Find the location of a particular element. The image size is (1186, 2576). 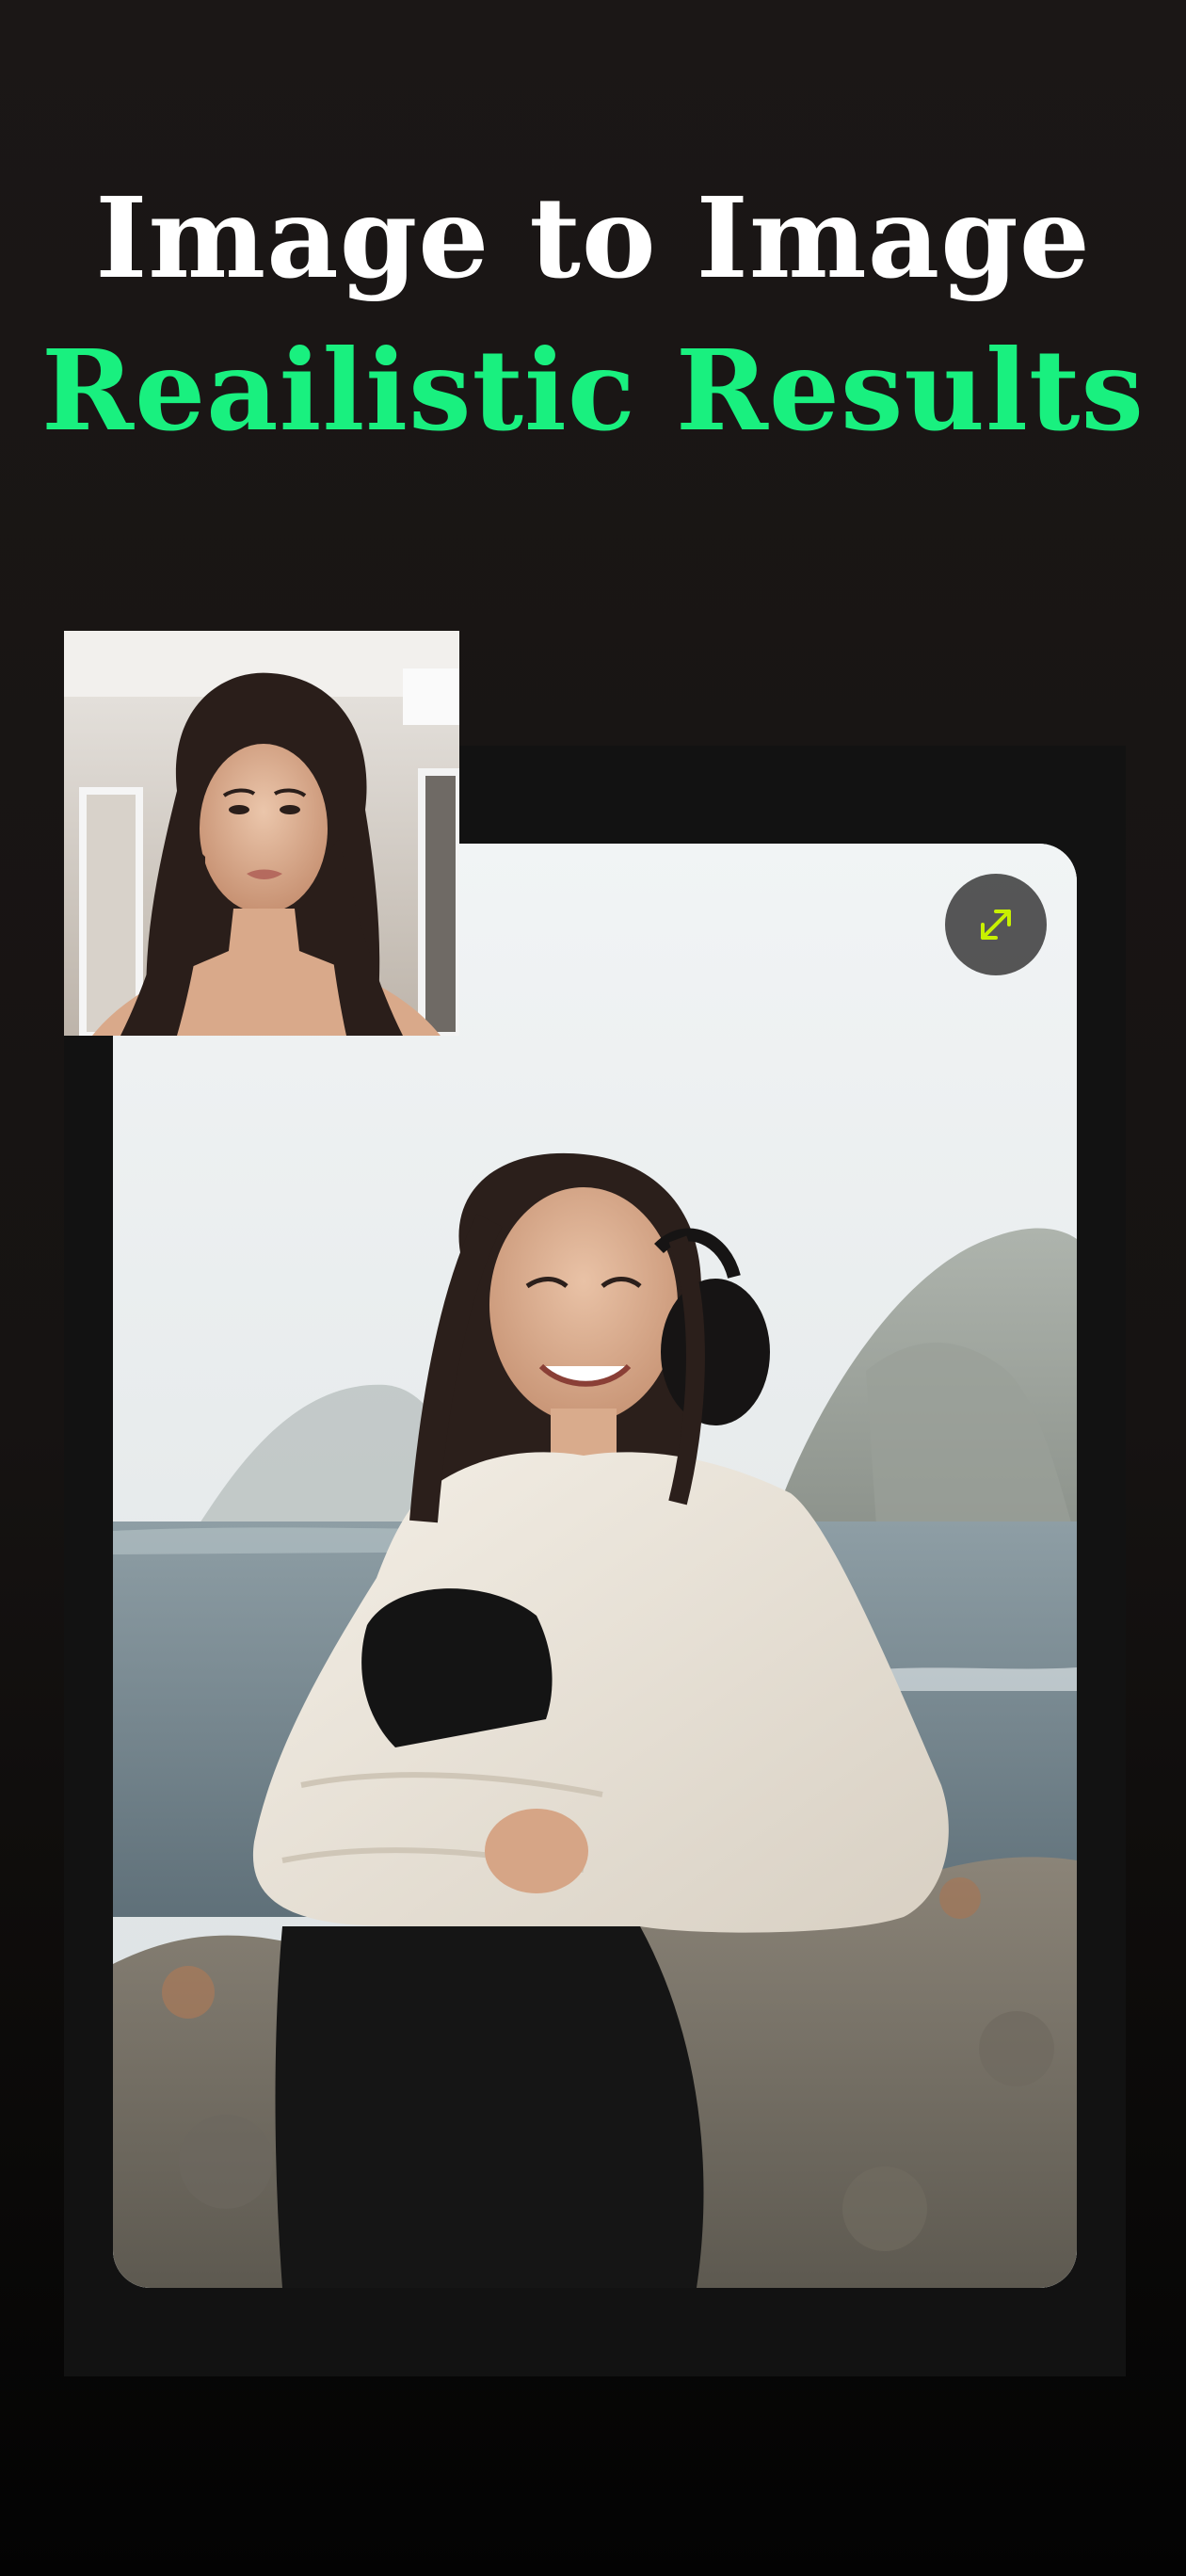

source-image-thumbnail is located at coordinates (261, 833).